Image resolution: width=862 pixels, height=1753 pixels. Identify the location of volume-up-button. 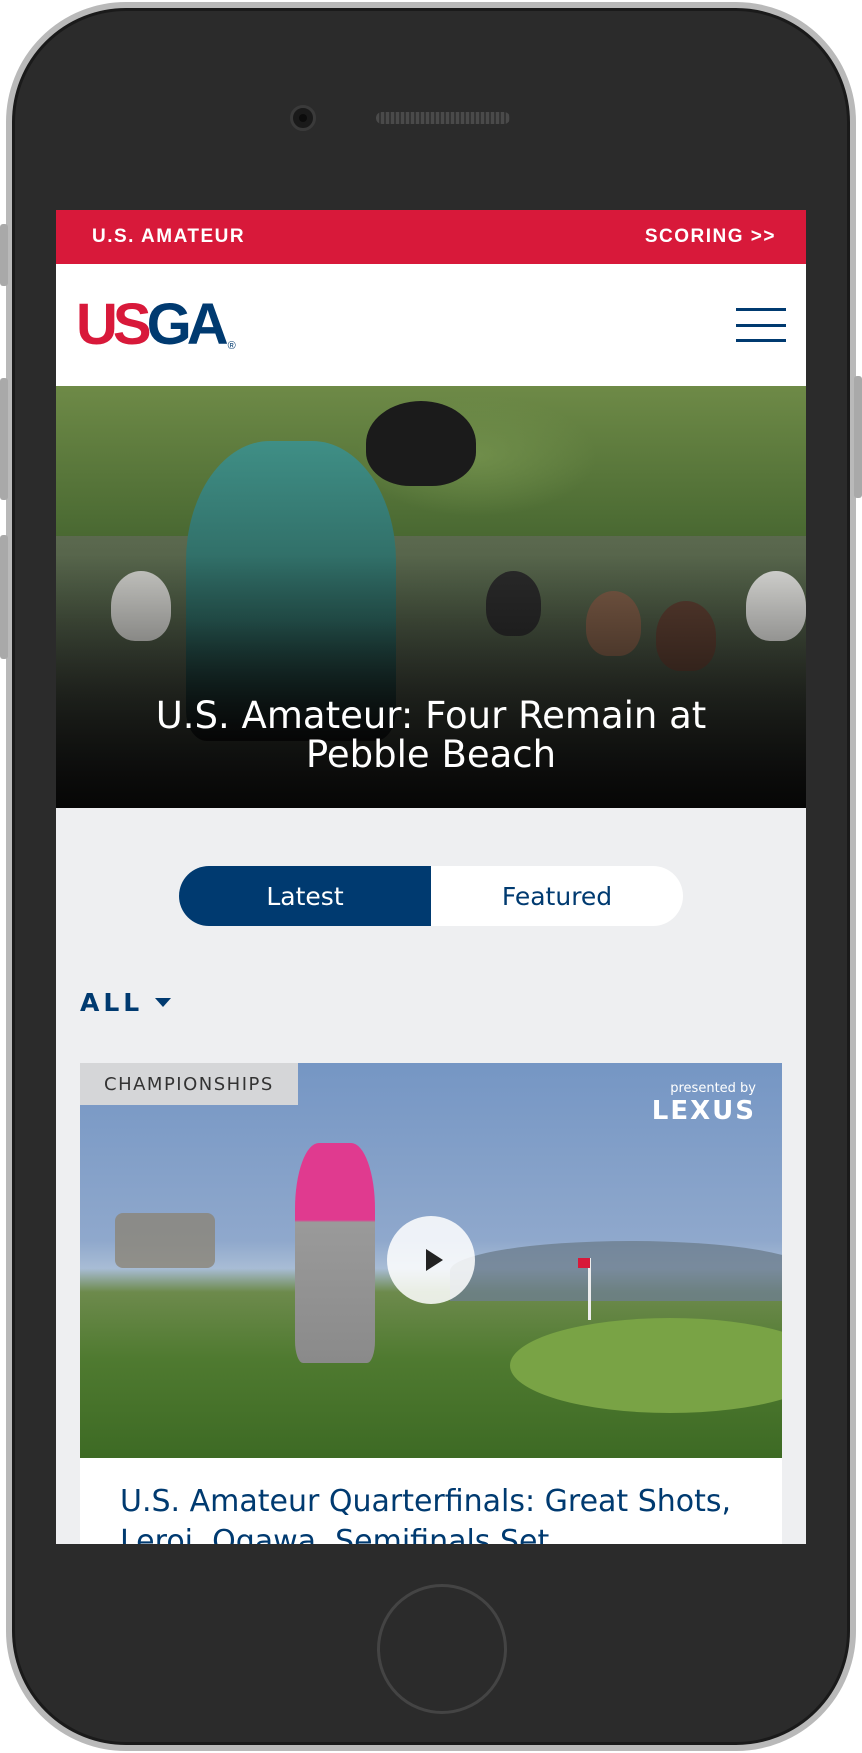
(4, 439).